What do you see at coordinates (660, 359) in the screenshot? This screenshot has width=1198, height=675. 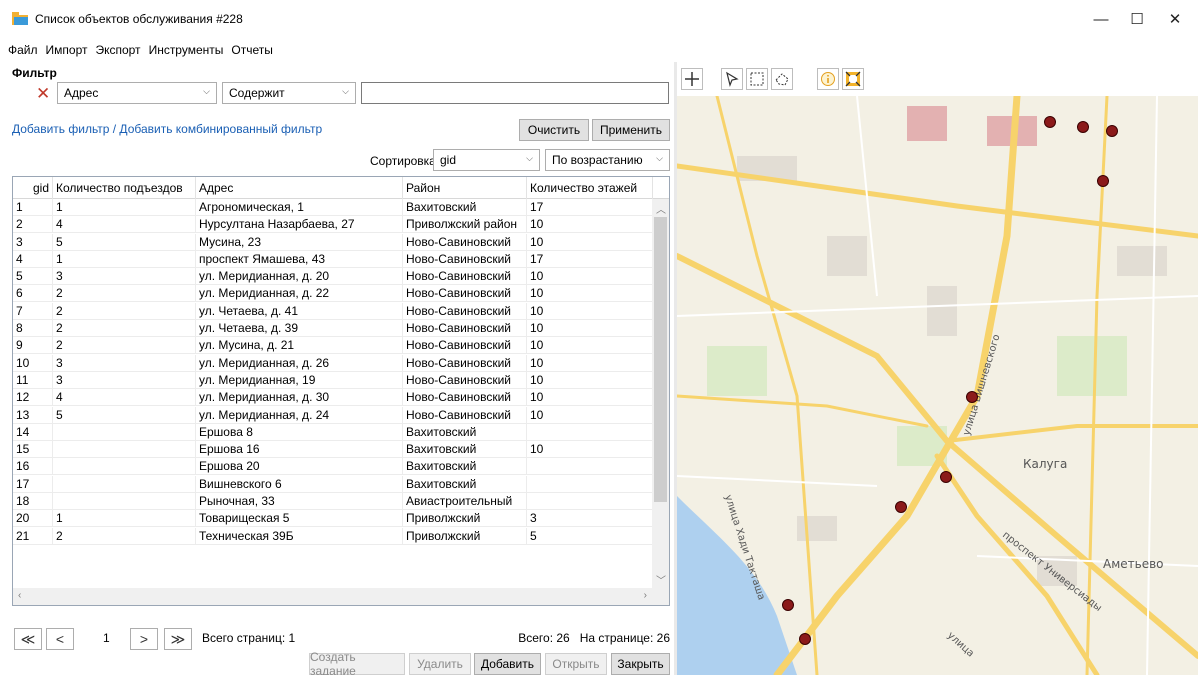 I see `scroll-thumb` at bounding box center [660, 359].